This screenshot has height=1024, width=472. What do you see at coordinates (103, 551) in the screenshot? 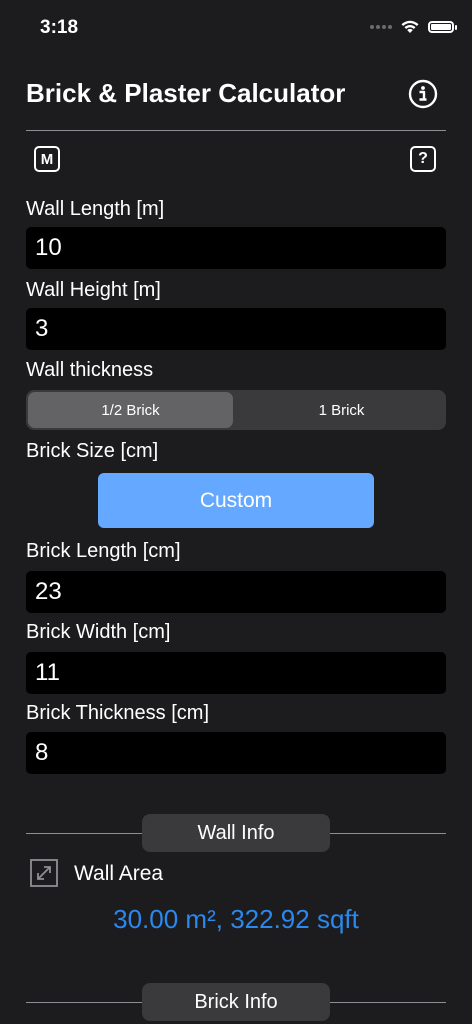
I see `brick-length-label: Brick Length [cm]` at bounding box center [103, 551].